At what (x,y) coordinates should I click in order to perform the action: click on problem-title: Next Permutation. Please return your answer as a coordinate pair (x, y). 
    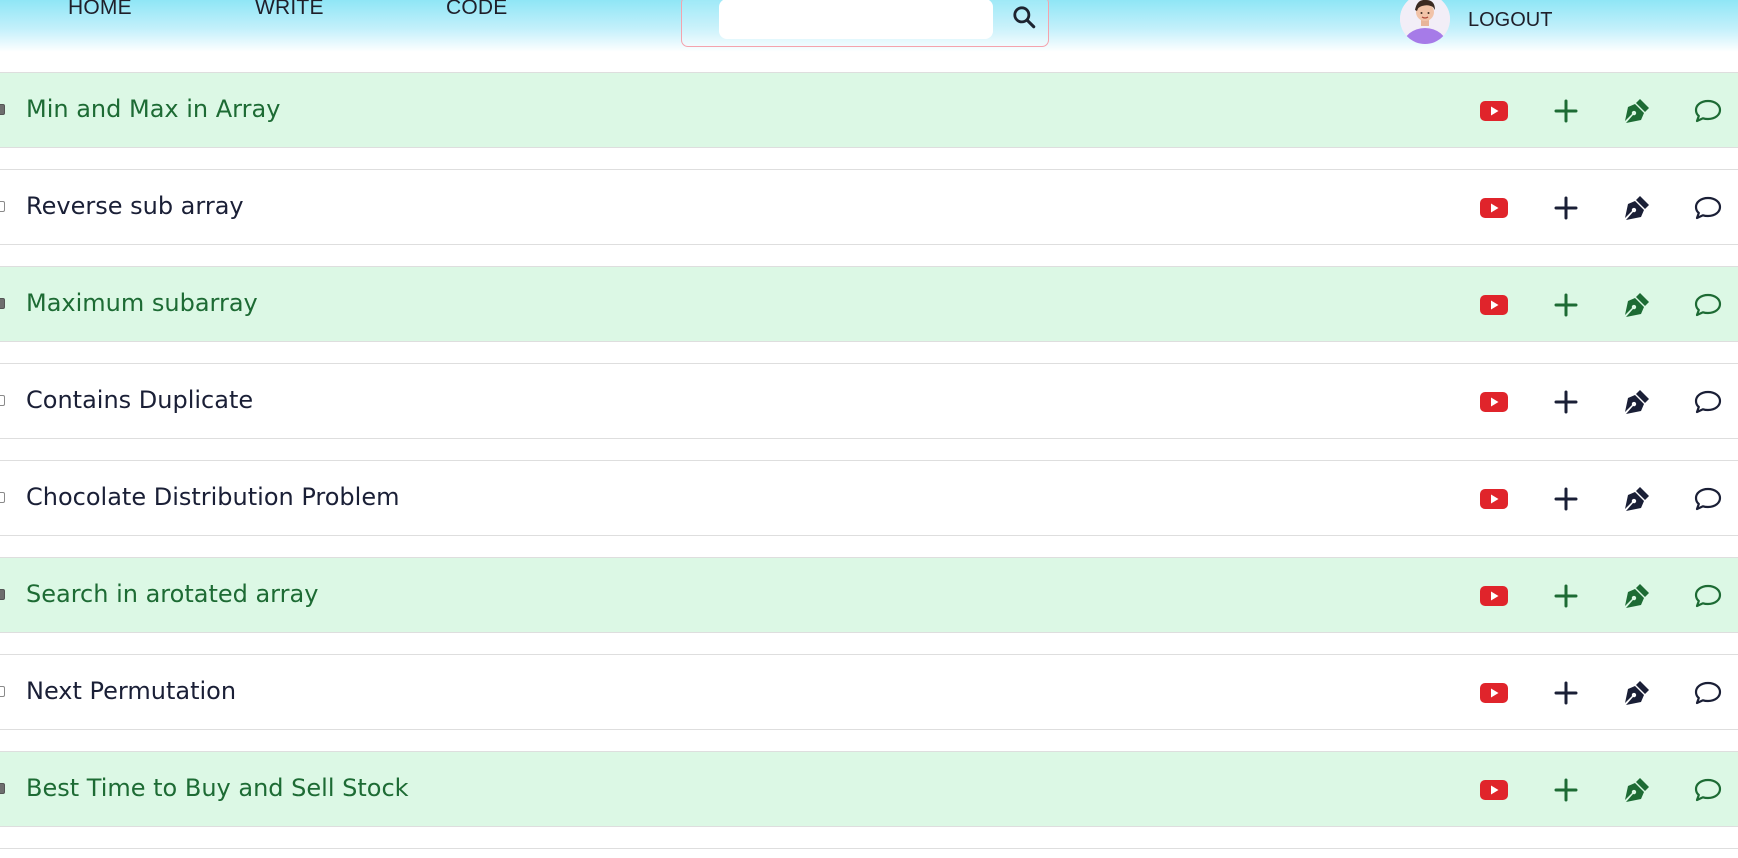
    Looking at the image, I should click on (131, 691).